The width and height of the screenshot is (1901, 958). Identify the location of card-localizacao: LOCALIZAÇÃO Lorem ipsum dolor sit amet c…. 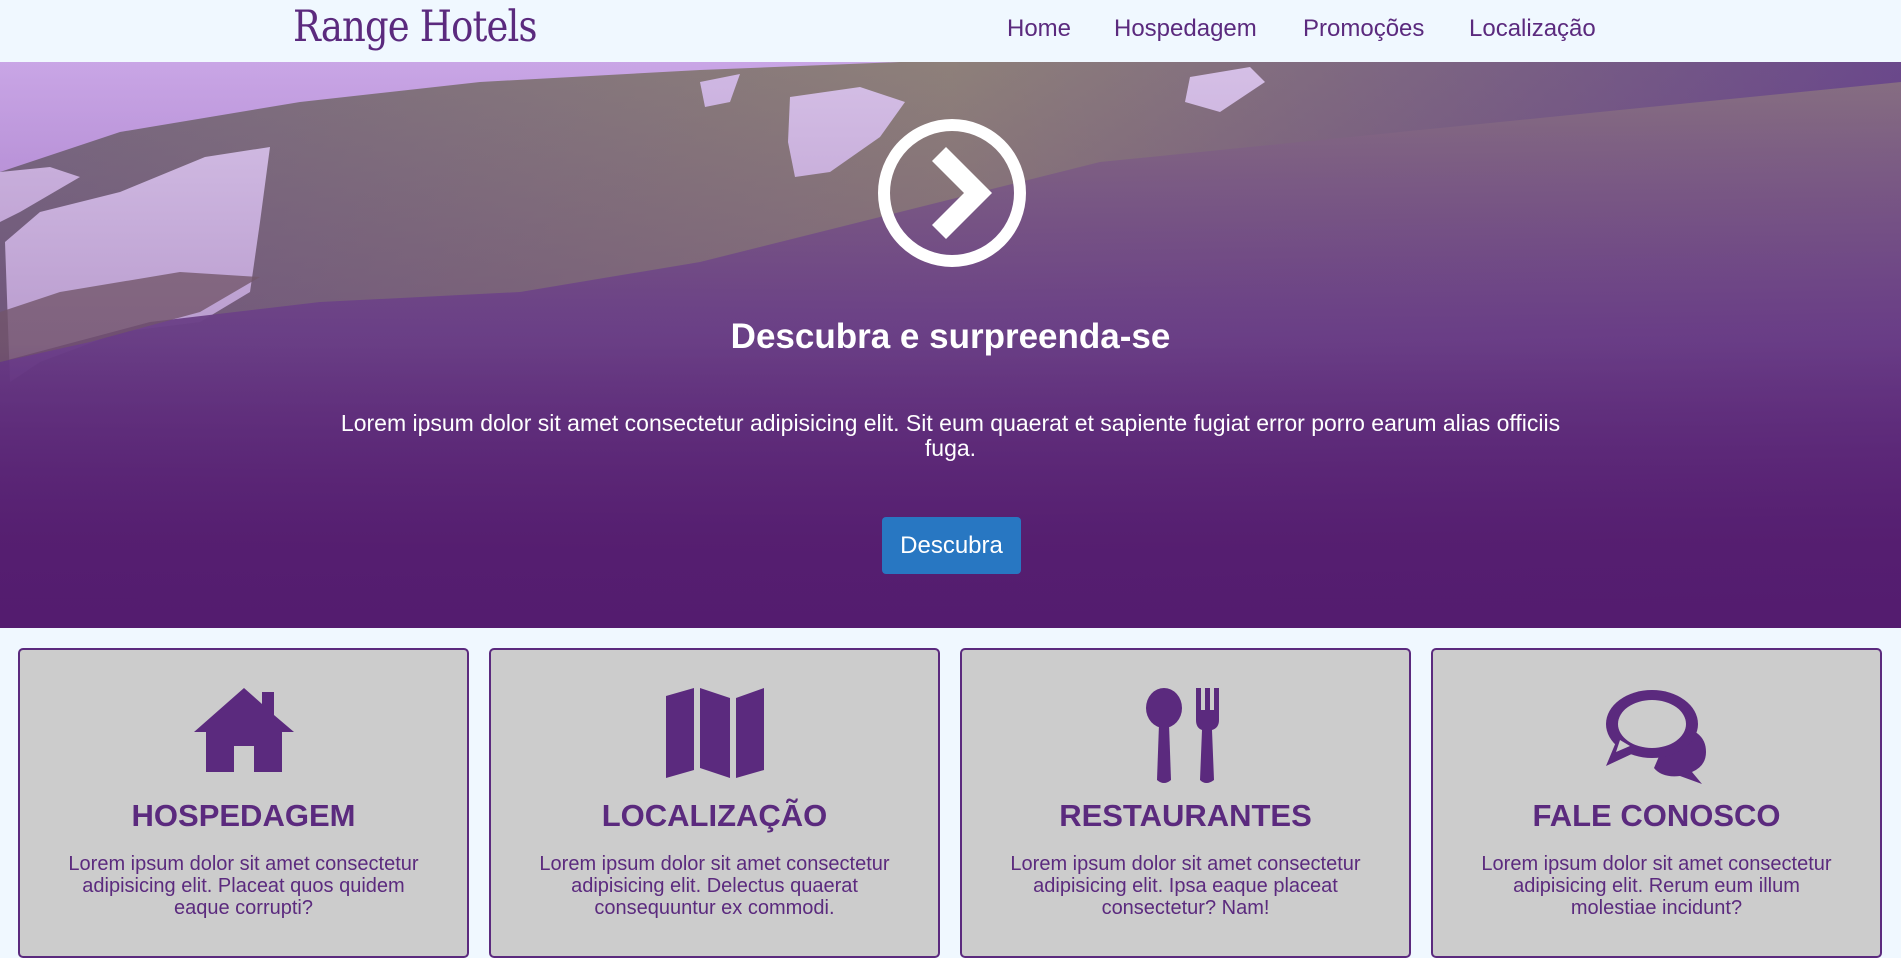
(714, 803).